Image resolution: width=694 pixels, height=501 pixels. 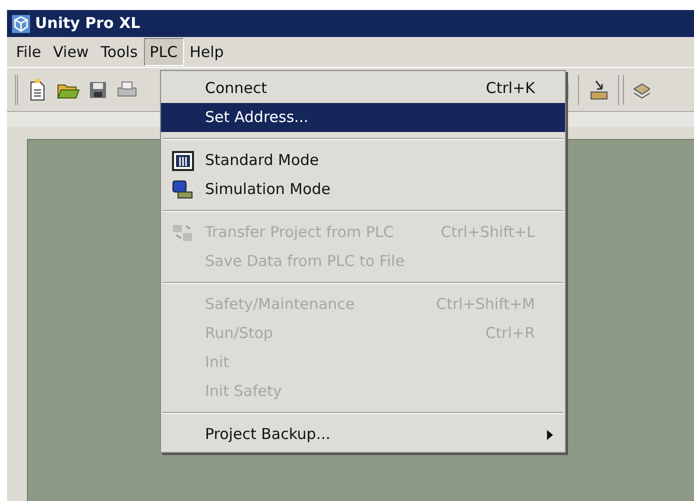 What do you see at coordinates (164, 52) in the screenshot?
I see `menu-item: PLC` at bounding box center [164, 52].